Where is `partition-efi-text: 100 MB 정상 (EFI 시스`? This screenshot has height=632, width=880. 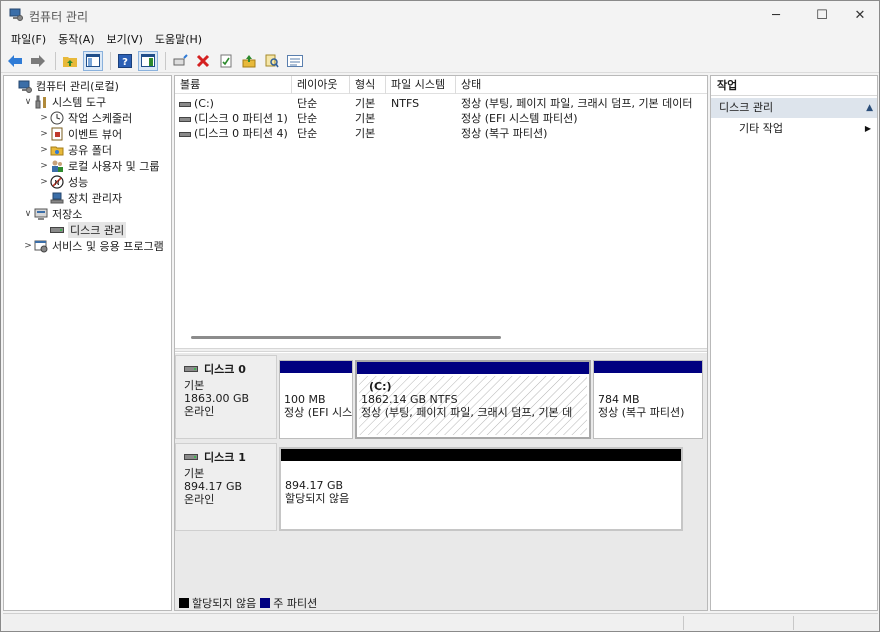 partition-efi-text: 100 MB 정상 (EFI 시스 is located at coordinates (318, 406).